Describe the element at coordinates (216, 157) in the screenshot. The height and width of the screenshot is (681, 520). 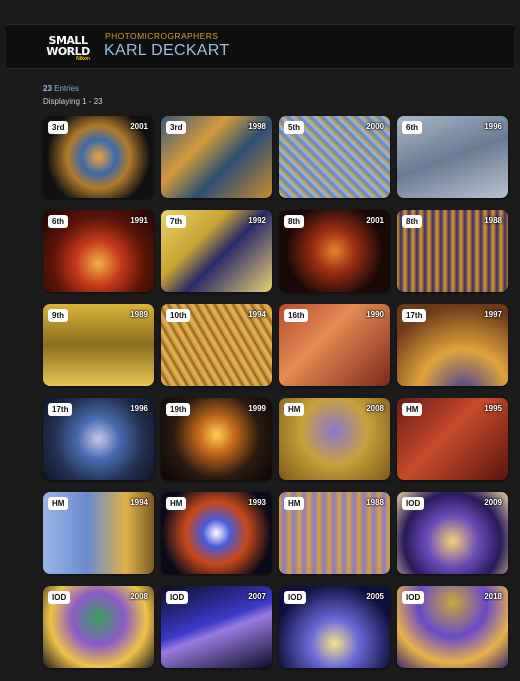
I see `photo-card: 3rd 1998` at that location.